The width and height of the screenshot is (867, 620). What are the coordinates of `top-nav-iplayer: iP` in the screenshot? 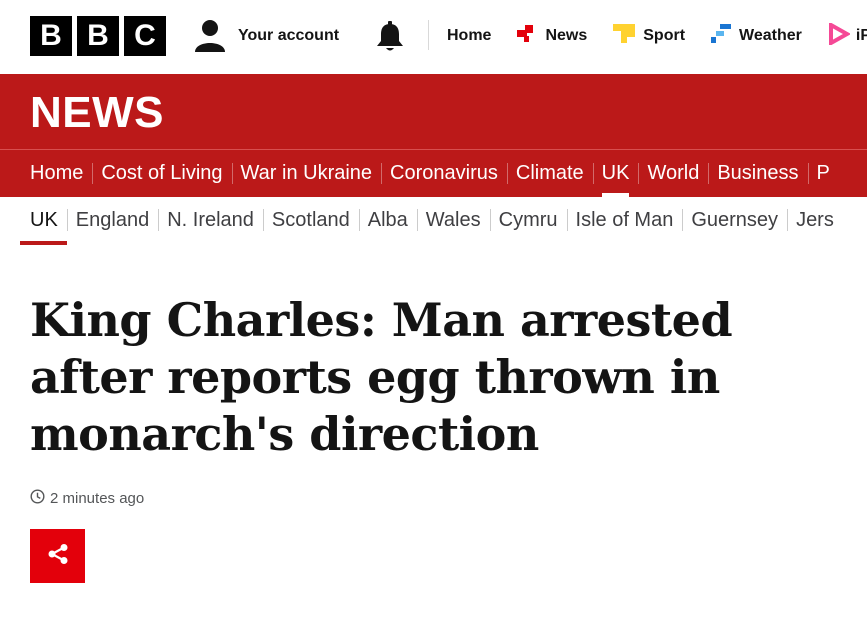 It's located at (847, 35).